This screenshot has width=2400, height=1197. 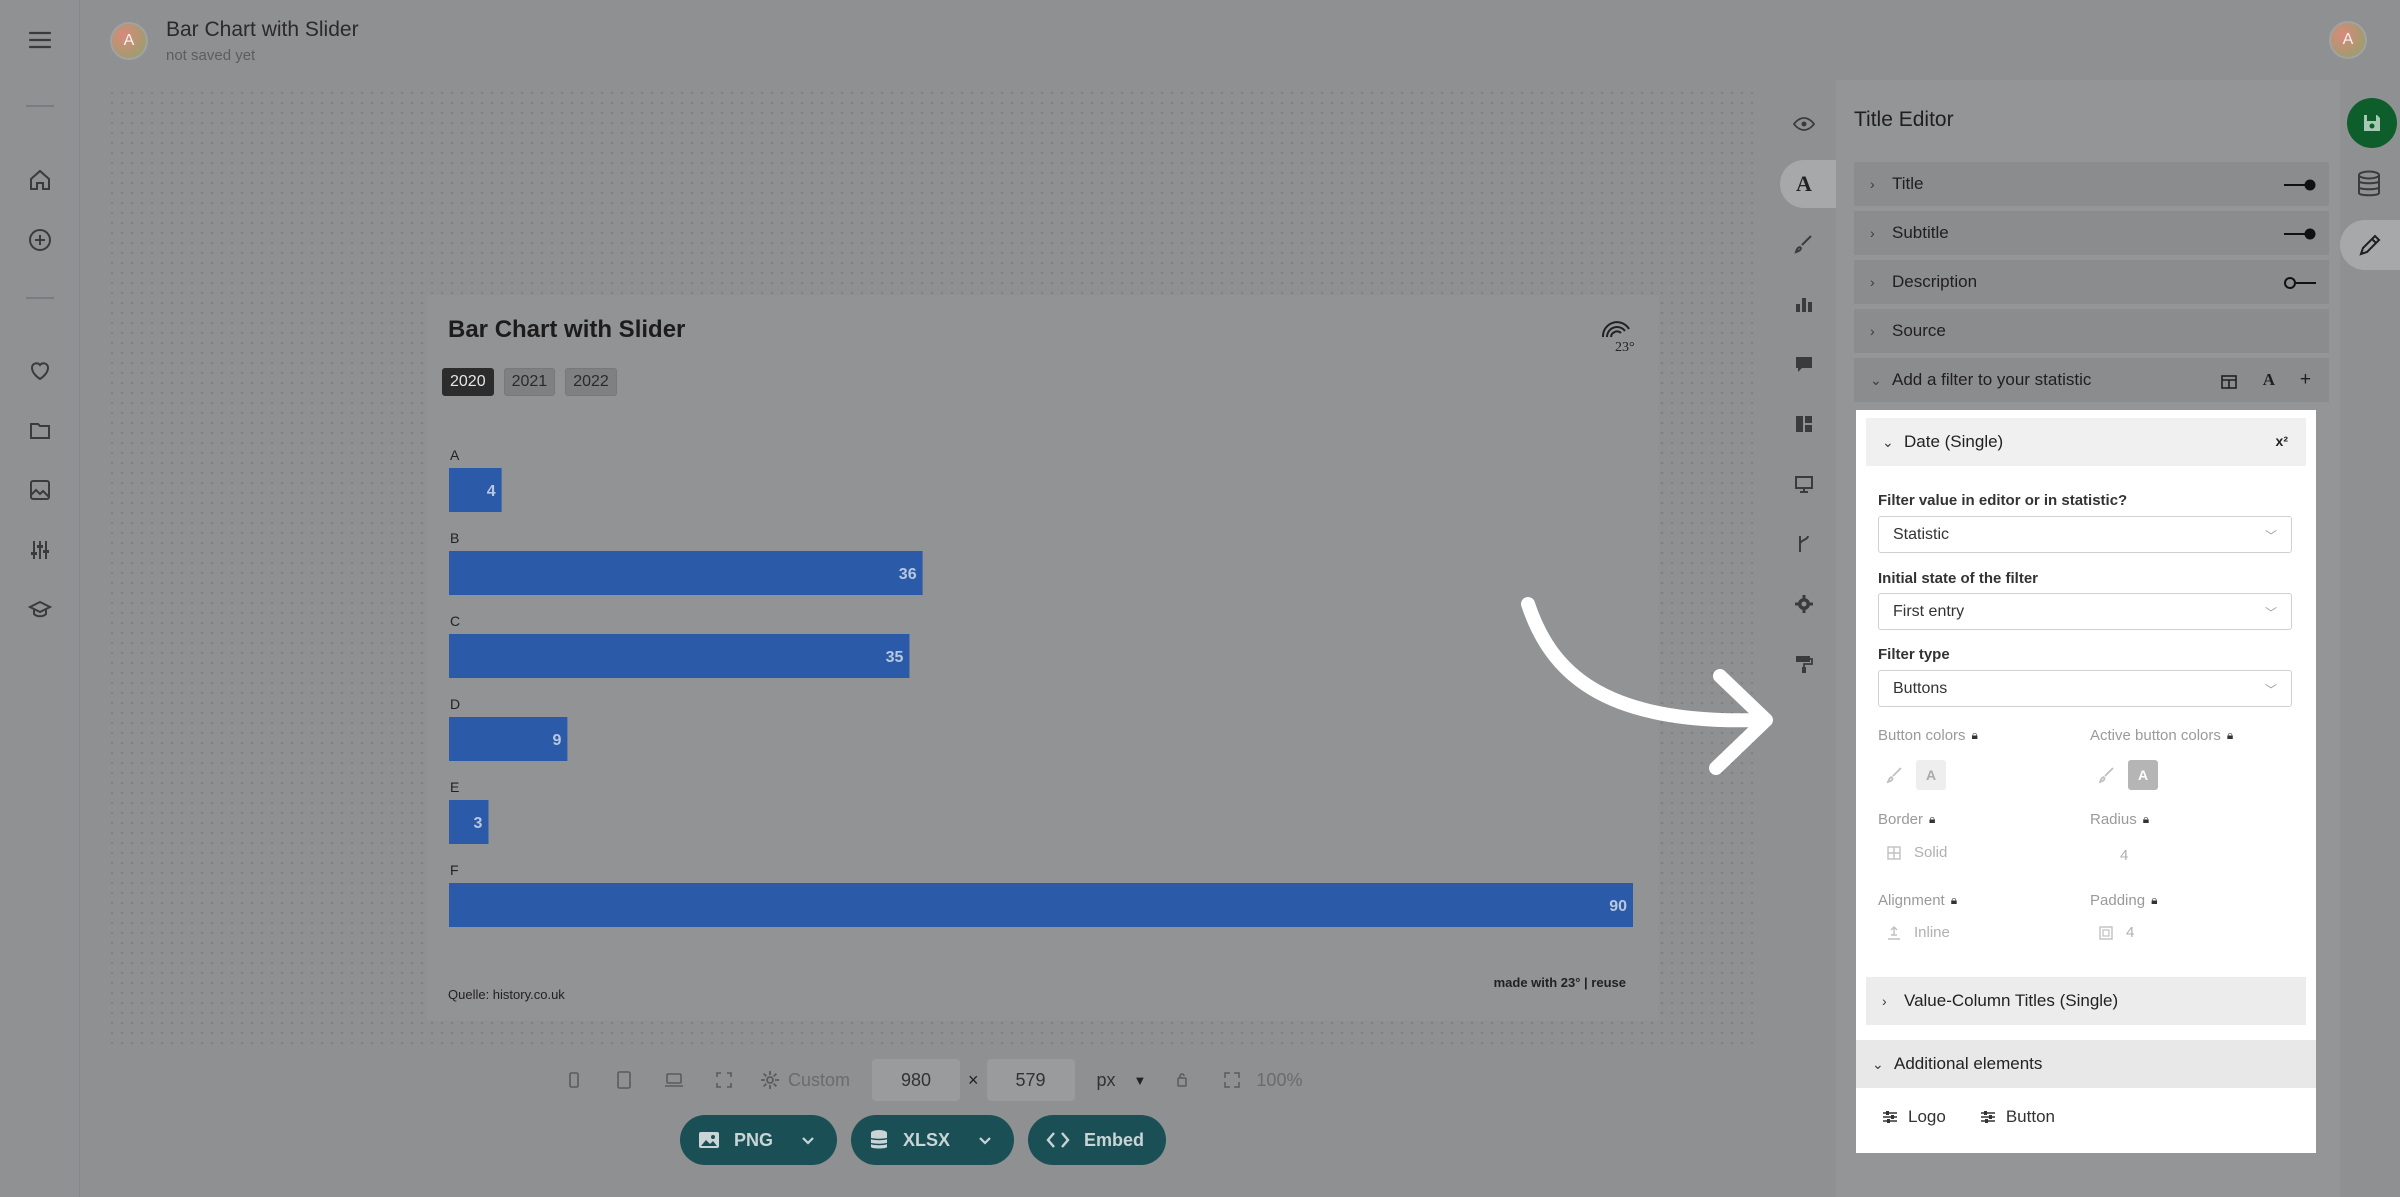 I want to click on height-input: 579, so click(x=1030, y=1080).